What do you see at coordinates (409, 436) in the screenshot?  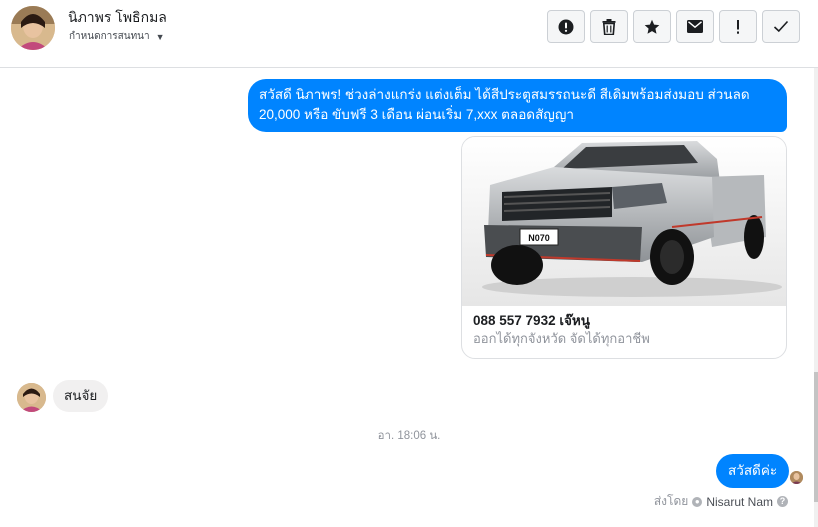 I see `message-timestamp: อา. 18:06 น.` at bounding box center [409, 436].